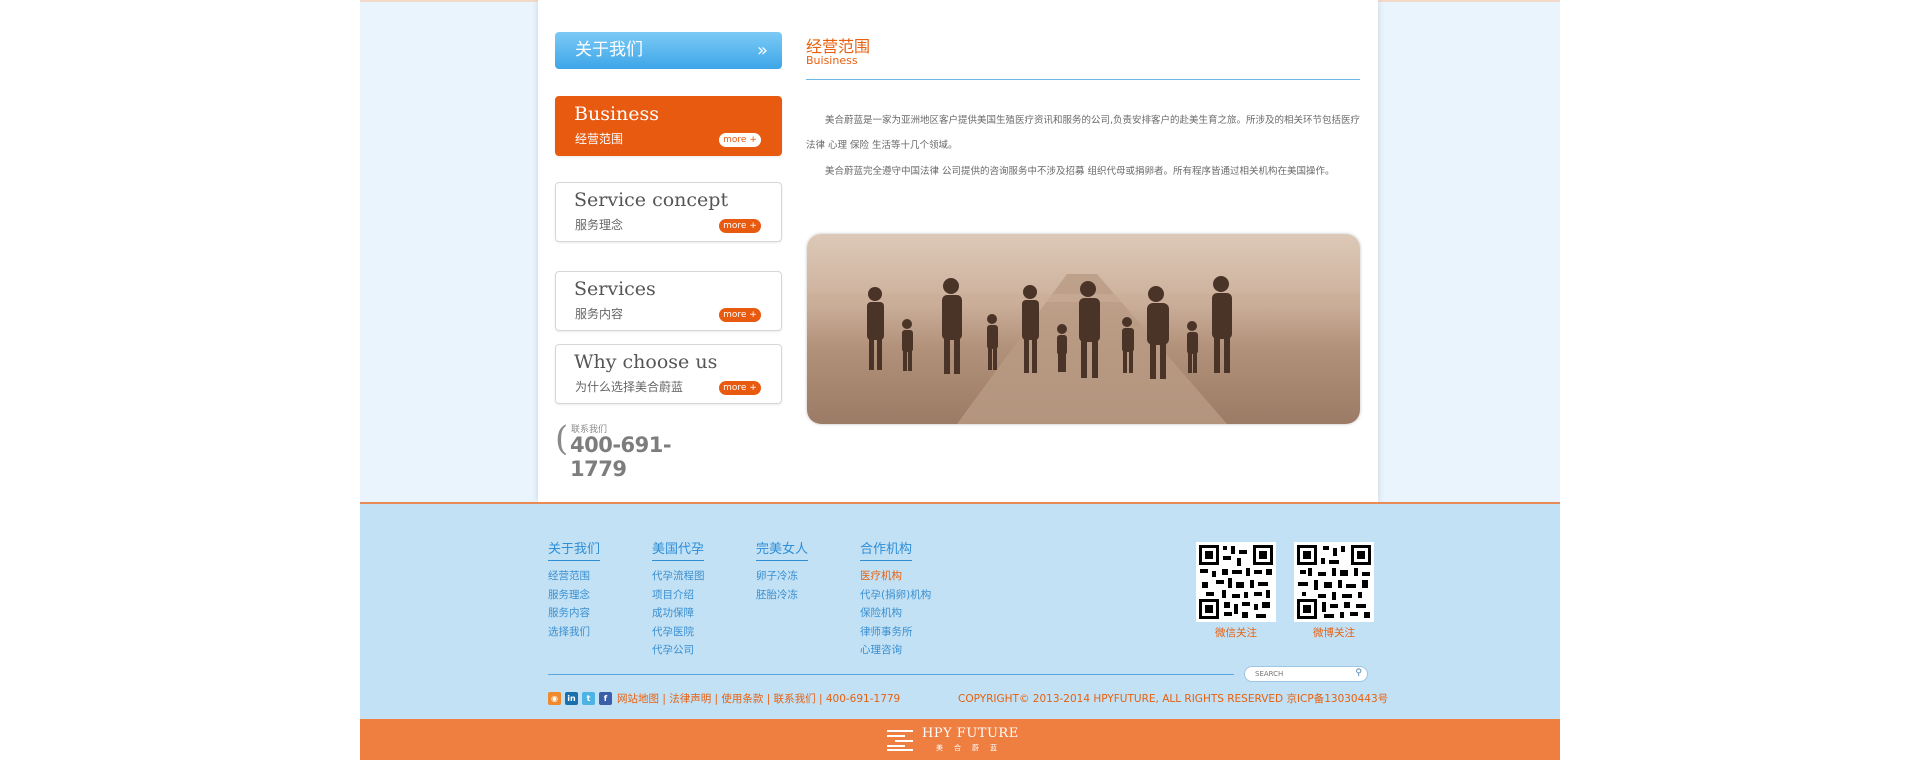 The image size is (1920, 760). I want to click on double-chevron-right-icon: », so click(762, 50).